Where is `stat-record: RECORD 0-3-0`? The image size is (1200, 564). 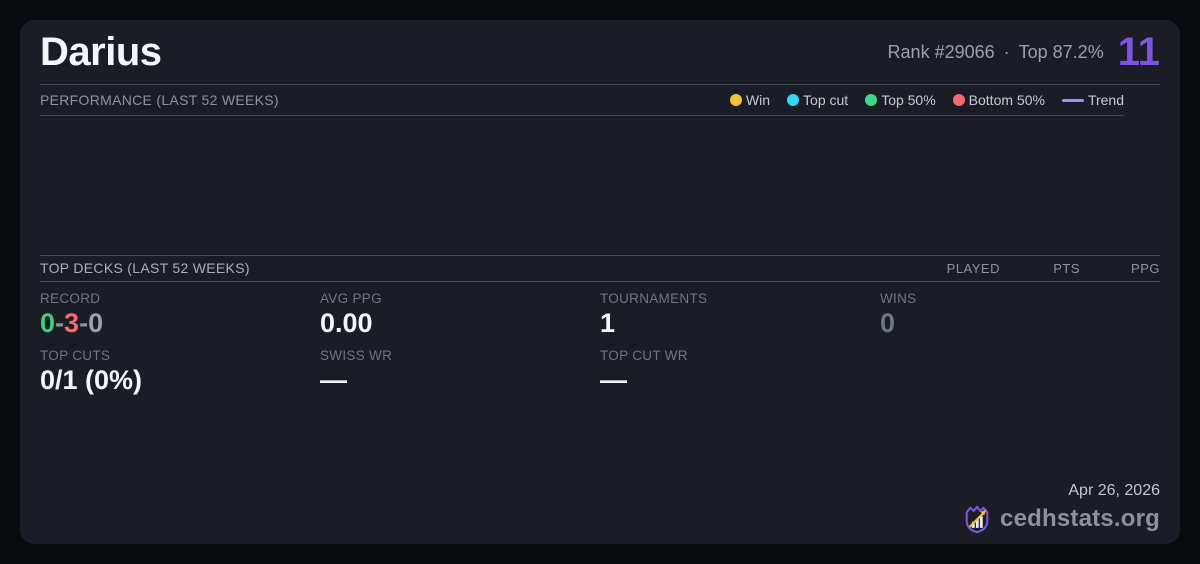
stat-record: RECORD 0-3-0 is located at coordinates (180, 315).